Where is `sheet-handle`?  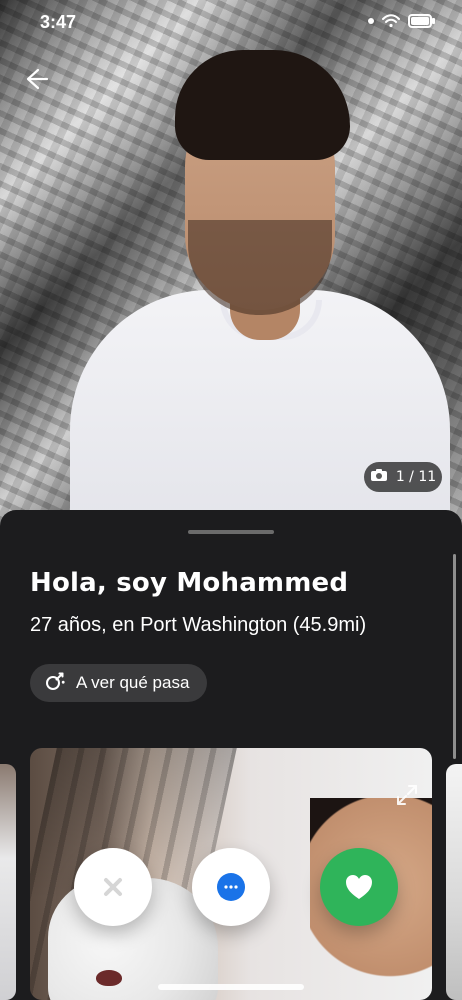
sheet-handle is located at coordinates (231, 532).